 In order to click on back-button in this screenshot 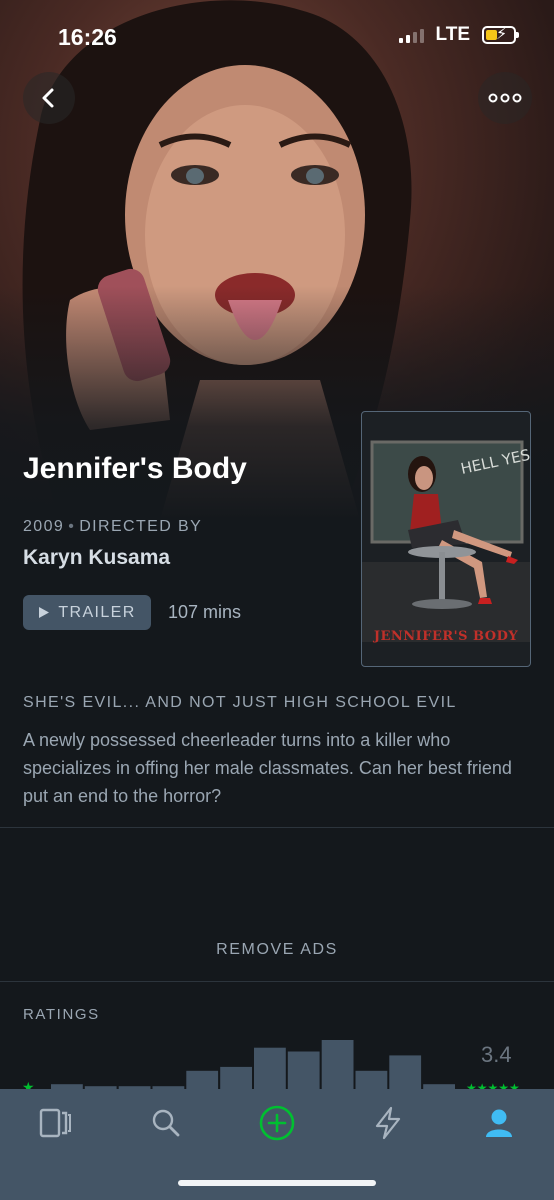, I will do `click(49, 98)`.